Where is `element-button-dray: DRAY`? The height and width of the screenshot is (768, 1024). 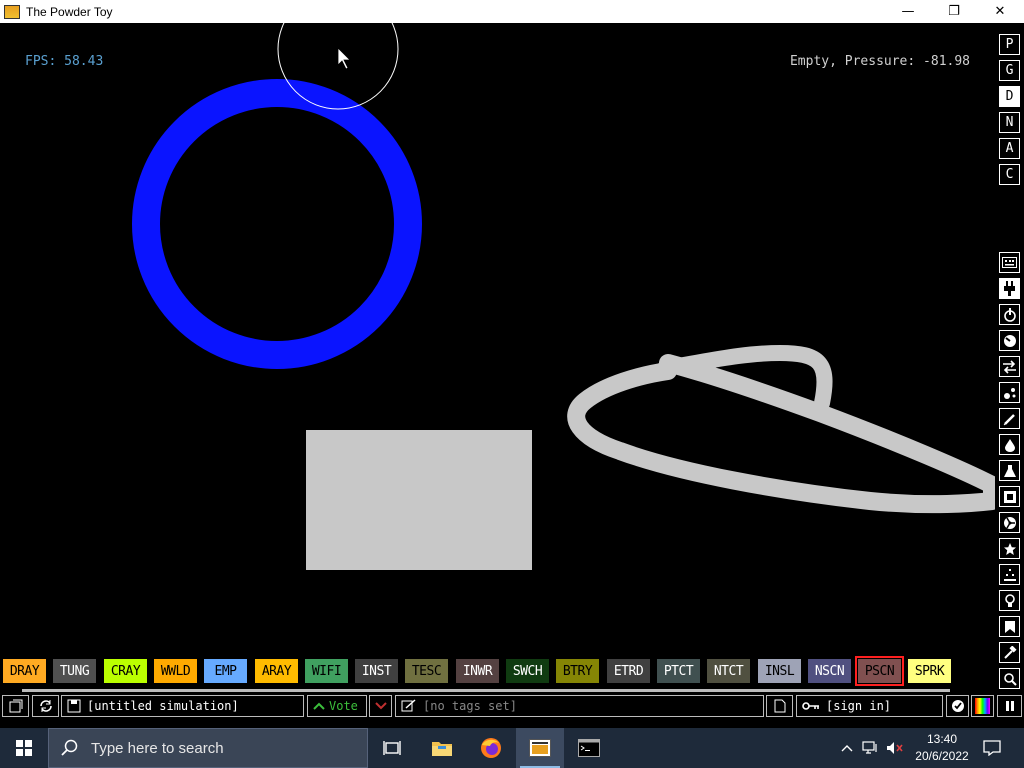
element-button-dray: DRAY is located at coordinates (24, 671).